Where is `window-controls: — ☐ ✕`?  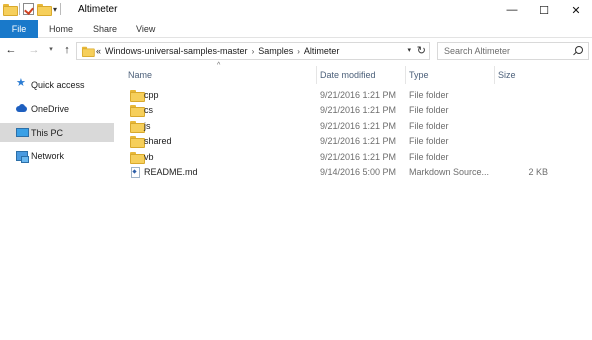 window-controls: — ☐ ✕ is located at coordinates (544, 10).